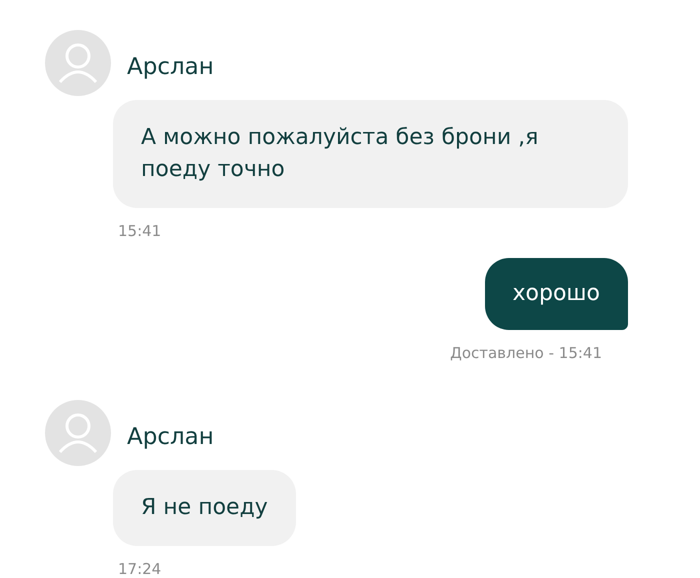 The height and width of the screenshot is (578, 700). Describe the element at coordinates (140, 569) in the screenshot. I see `message-time: 17:24` at that location.